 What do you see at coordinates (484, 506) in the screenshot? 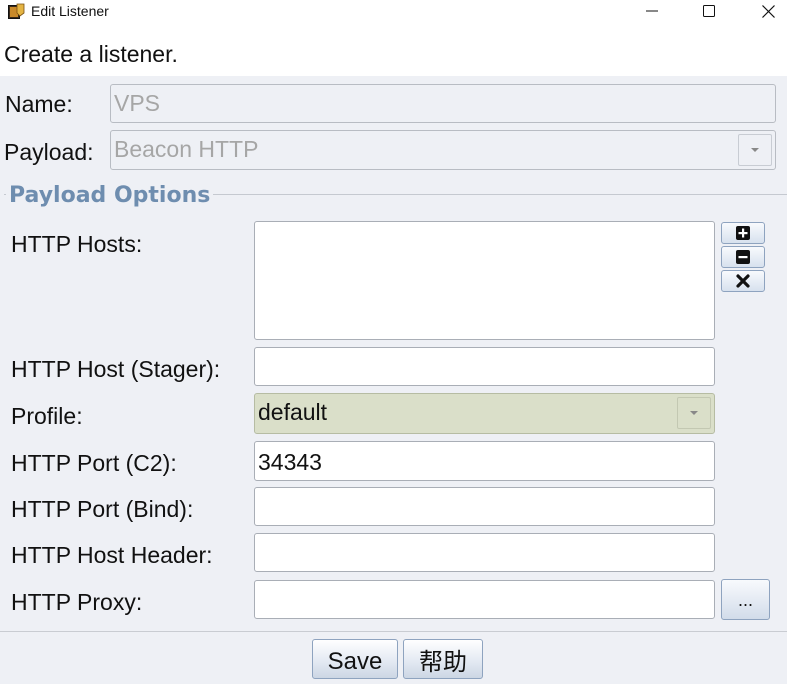
I see `http-port-bind-field` at bounding box center [484, 506].